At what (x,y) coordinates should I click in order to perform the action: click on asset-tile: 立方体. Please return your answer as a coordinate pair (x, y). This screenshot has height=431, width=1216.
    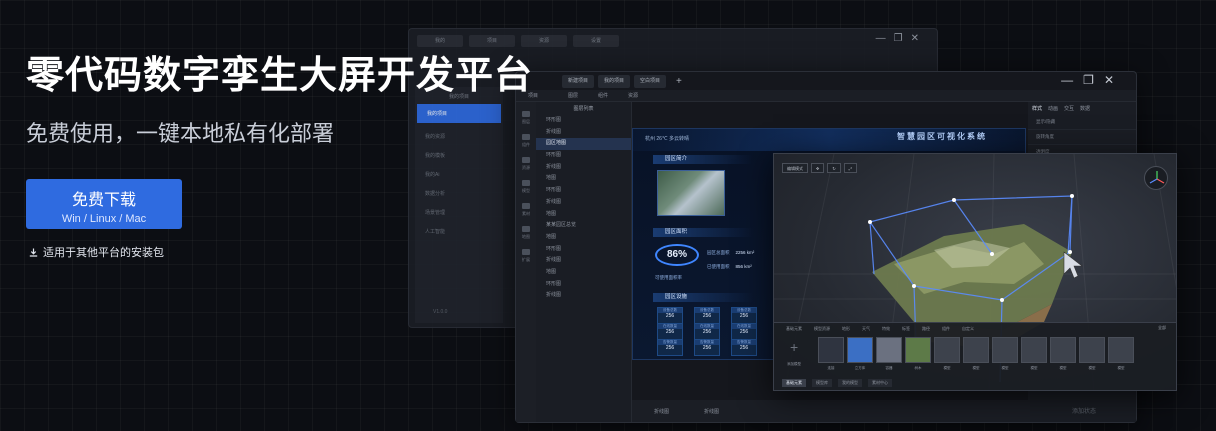
    Looking at the image, I should click on (860, 353).